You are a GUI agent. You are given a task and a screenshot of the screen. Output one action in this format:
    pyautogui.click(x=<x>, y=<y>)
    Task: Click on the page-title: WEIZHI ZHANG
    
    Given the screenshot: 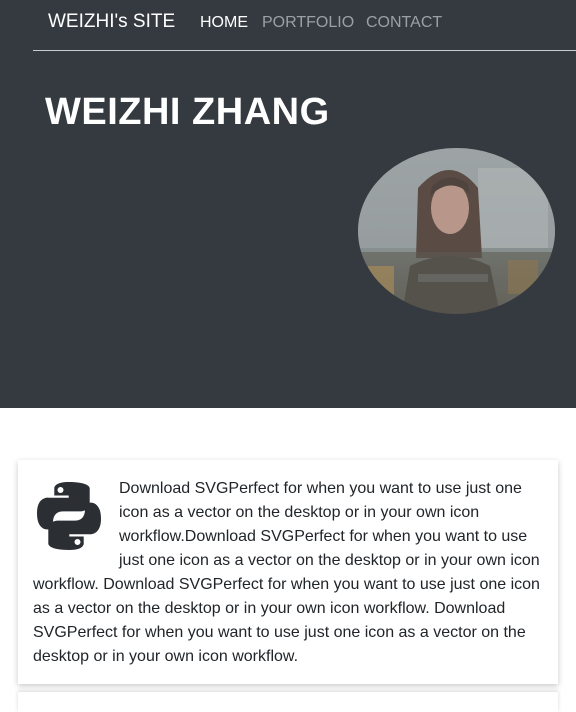 What is the action you would take?
    pyautogui.click(x=187, y=112)
    